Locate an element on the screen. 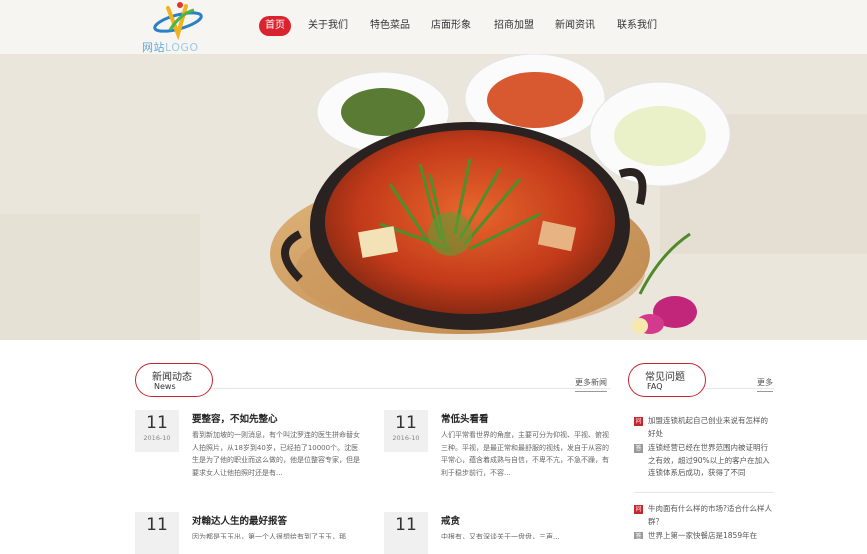 This screenshot has width=867, height=554. nav-item-dishes: 特色菜品 is located at coordinates (390, 26).